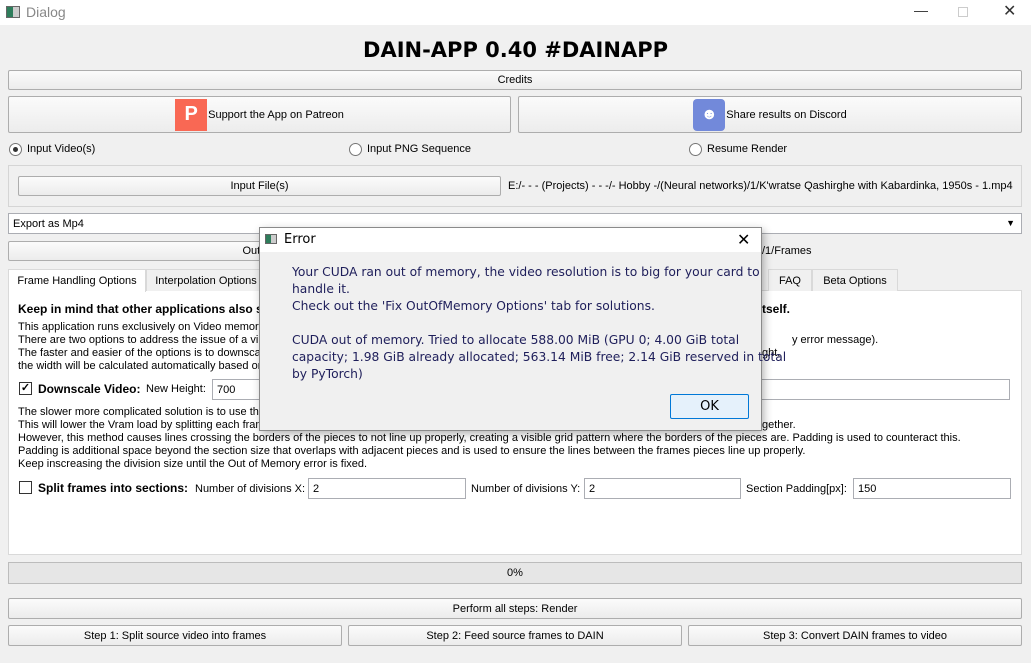 This screenshot has width=1031, height=663. I want to click on split-frames-checkbox, so click(25, 487).